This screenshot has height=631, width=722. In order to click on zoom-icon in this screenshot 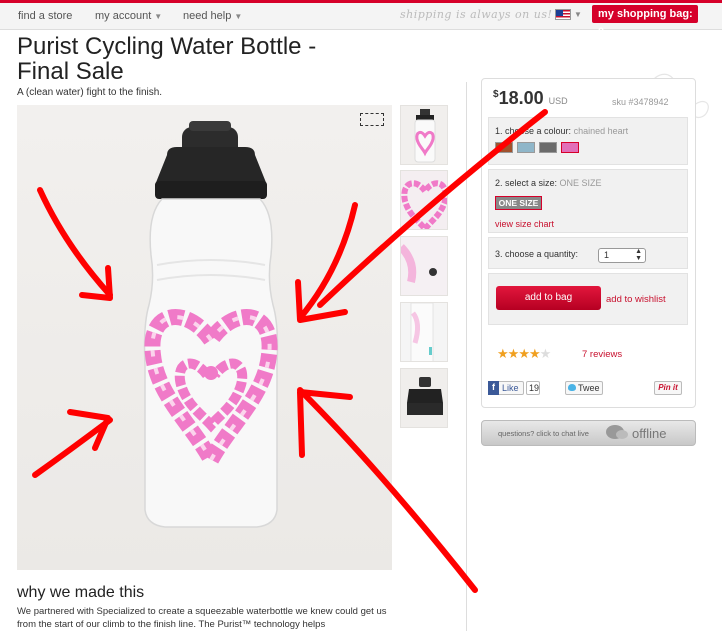, I will do `click(372, 119)`.